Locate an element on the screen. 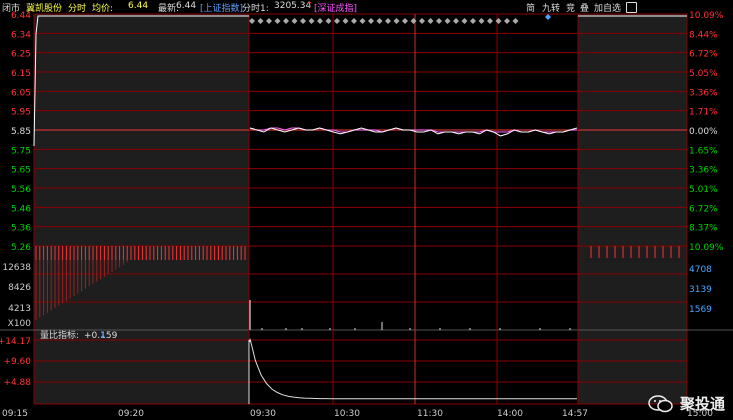  volume-left-label: 8426 is located at coordinates (19, 288).